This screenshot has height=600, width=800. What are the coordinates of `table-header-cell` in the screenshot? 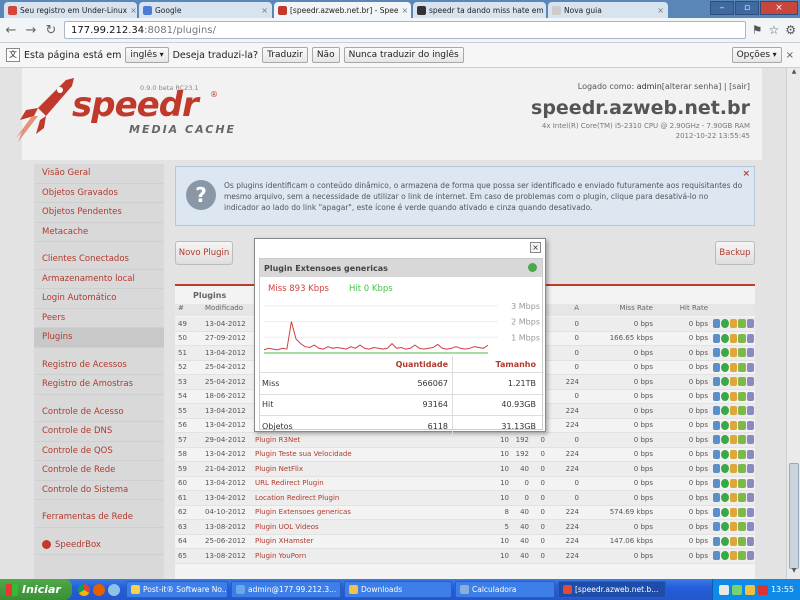 It's located at (590, 310).